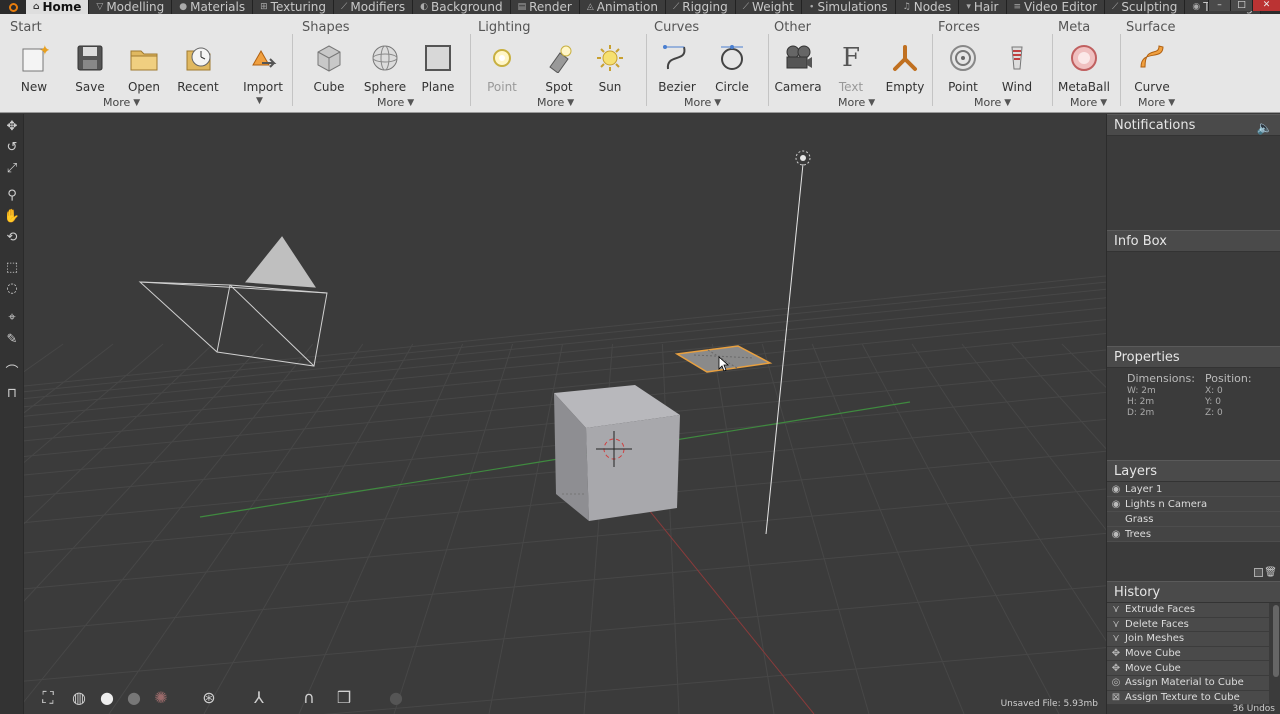  Describe the element at coordinates (1193, 241) in the screenshot. I see `info-box-header: Info Box` at that location.